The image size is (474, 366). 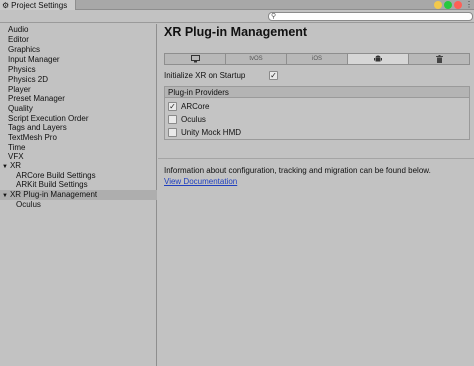 I want to click on arcore-checkbox: ✓, so click(x=172, y=106).